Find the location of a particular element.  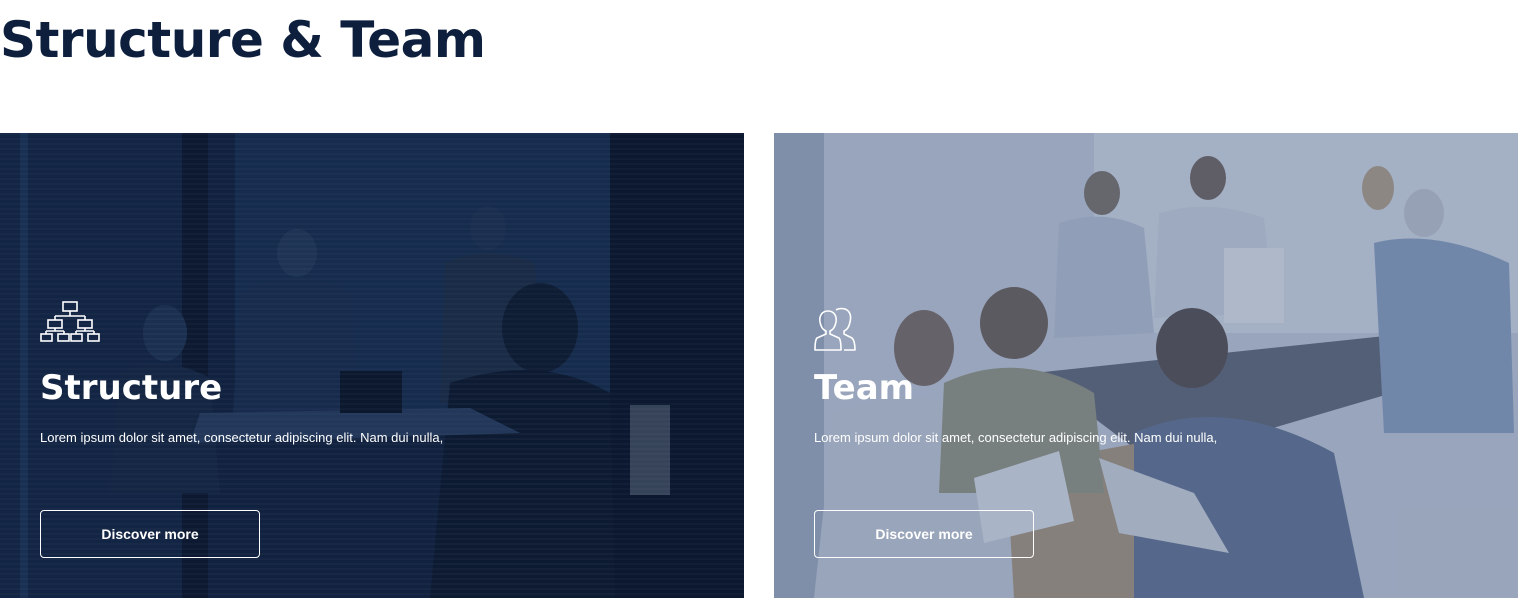

team-discover-more-button: Discover more is located at coordinates (924, 534).